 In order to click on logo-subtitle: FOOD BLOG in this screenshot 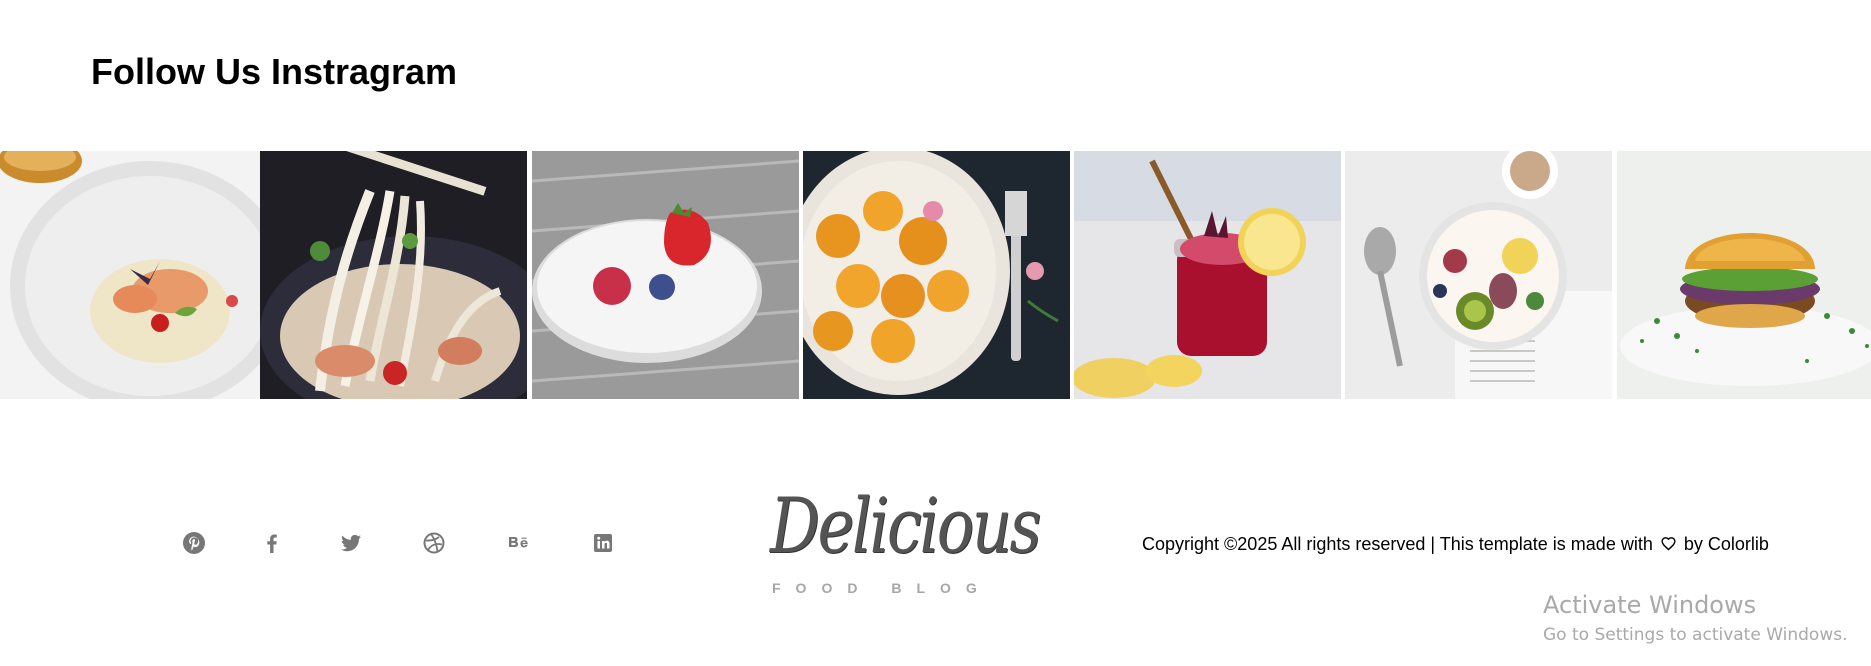, I will do `click(882, 588)`.